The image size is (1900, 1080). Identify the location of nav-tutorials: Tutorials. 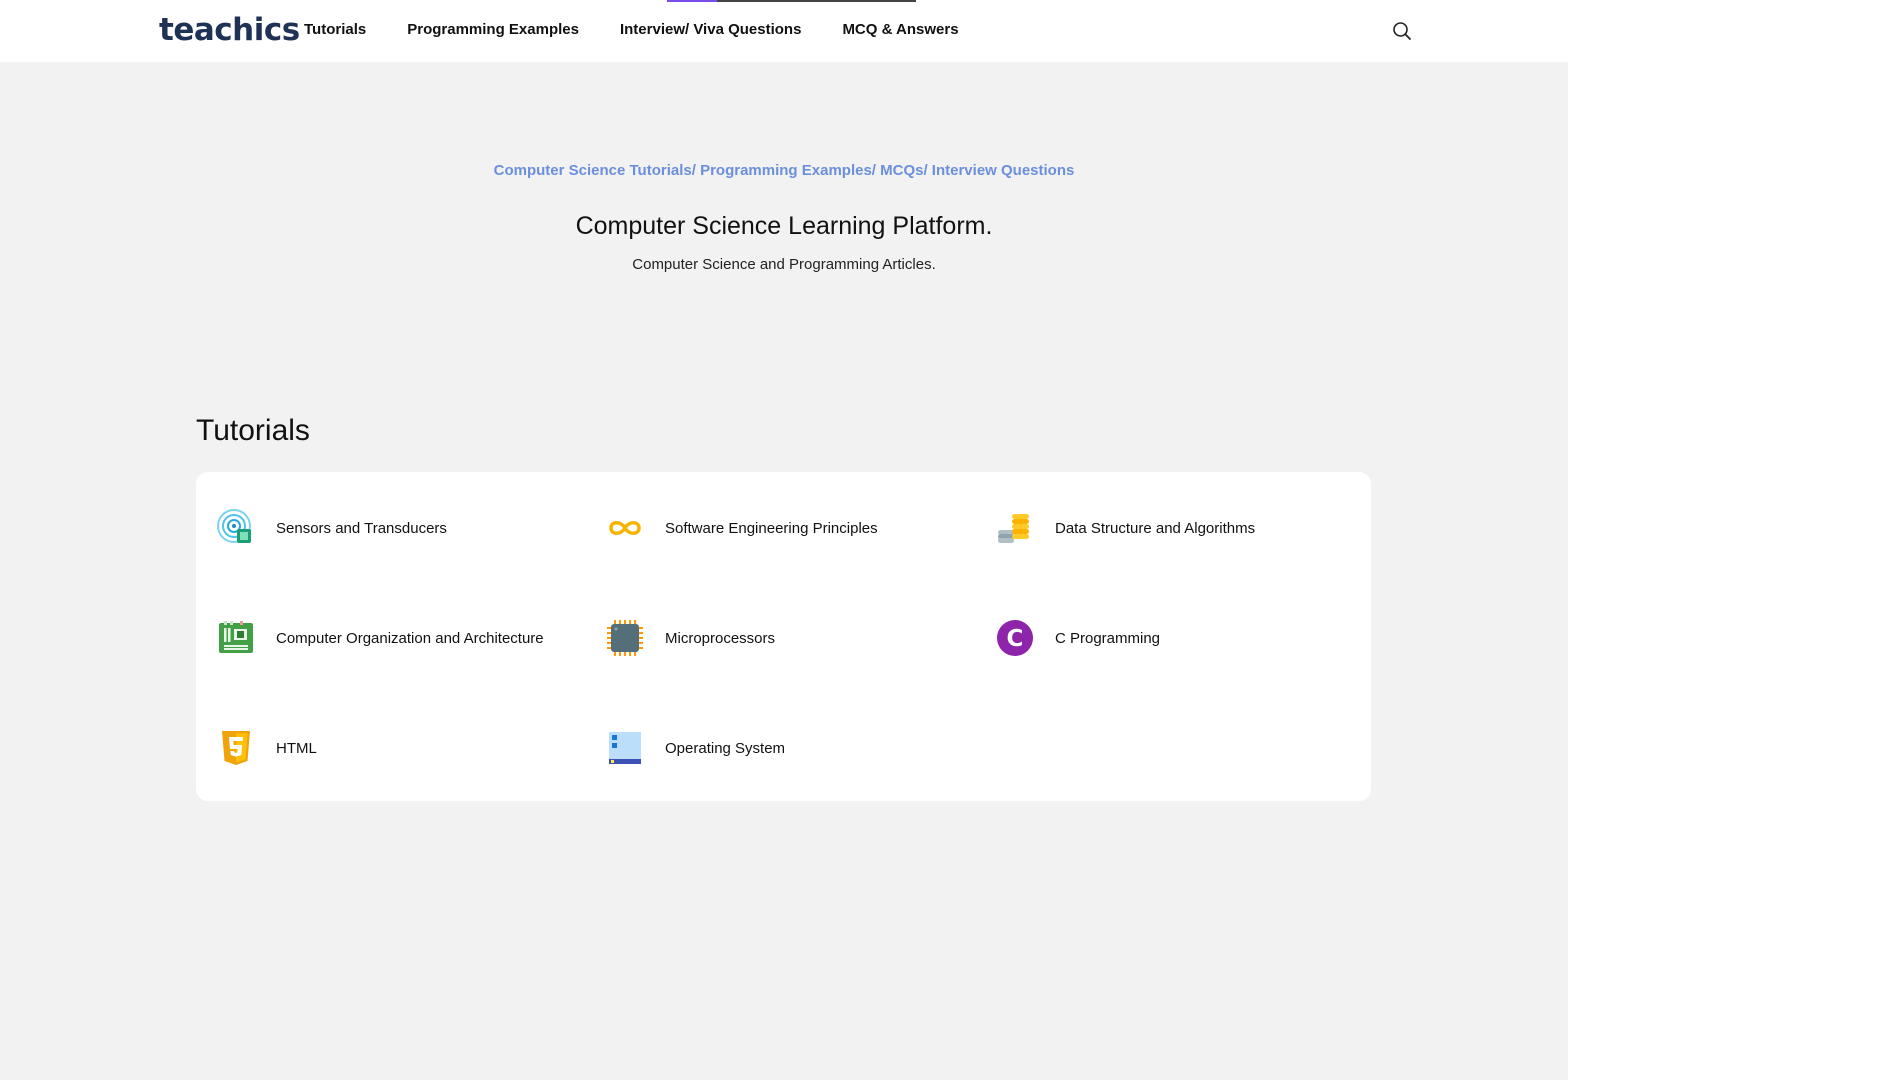
(335, 29).